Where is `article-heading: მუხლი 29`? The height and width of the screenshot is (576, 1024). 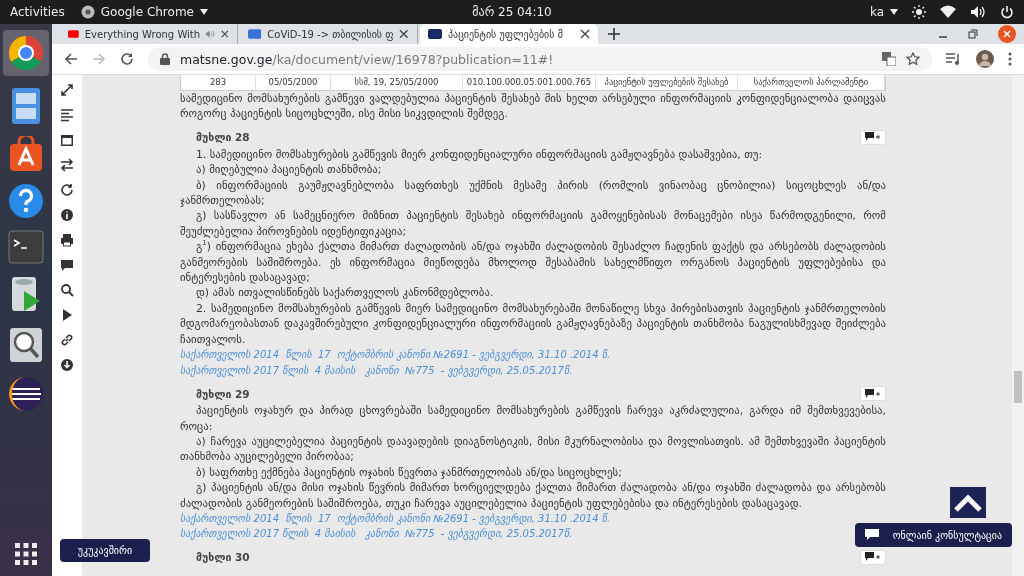
article-heading: მუხლი 29 is located at coordinates (223, 393).